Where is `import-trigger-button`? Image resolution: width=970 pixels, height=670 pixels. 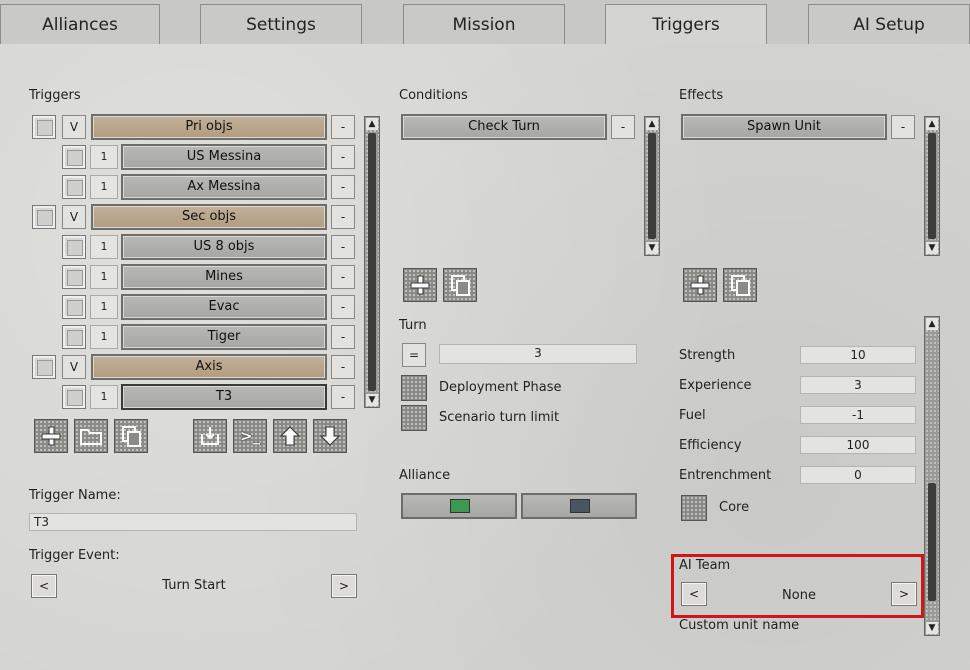
import-trigger-button is located at coordinates (210, 436).